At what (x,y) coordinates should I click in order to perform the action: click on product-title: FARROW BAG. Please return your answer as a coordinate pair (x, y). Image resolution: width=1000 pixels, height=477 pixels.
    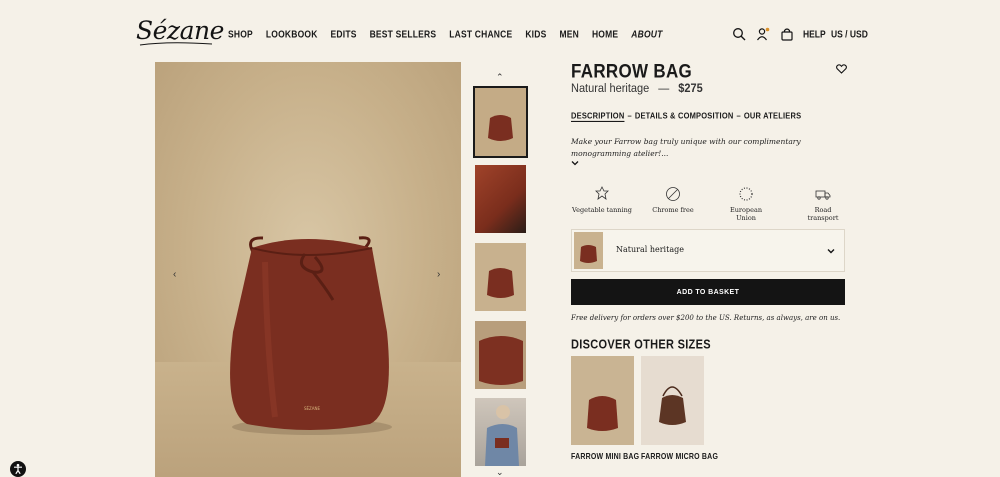
    Looking at the image, I should click on (632, 71).